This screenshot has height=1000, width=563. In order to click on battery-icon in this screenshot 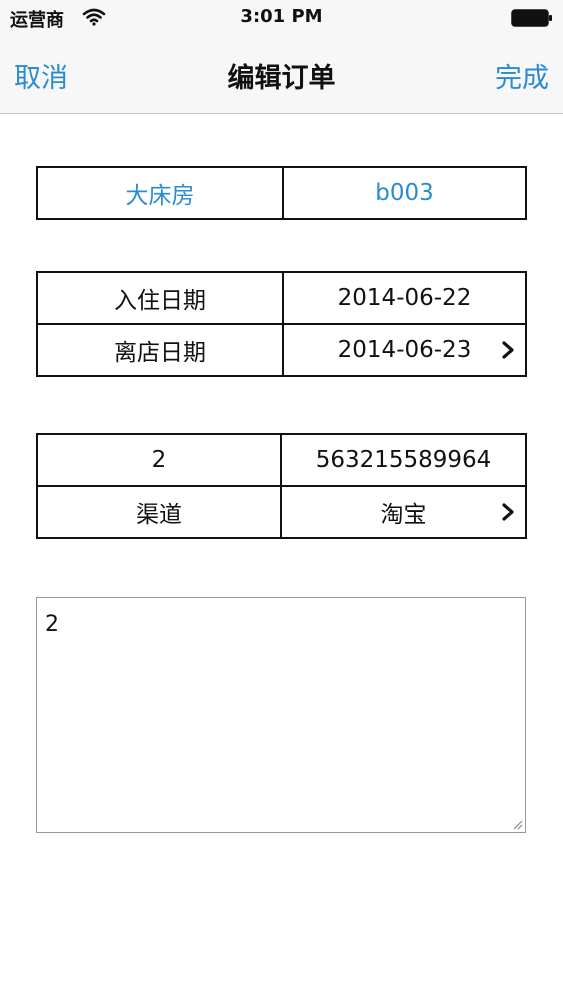, I will do `click(531, 18)`.